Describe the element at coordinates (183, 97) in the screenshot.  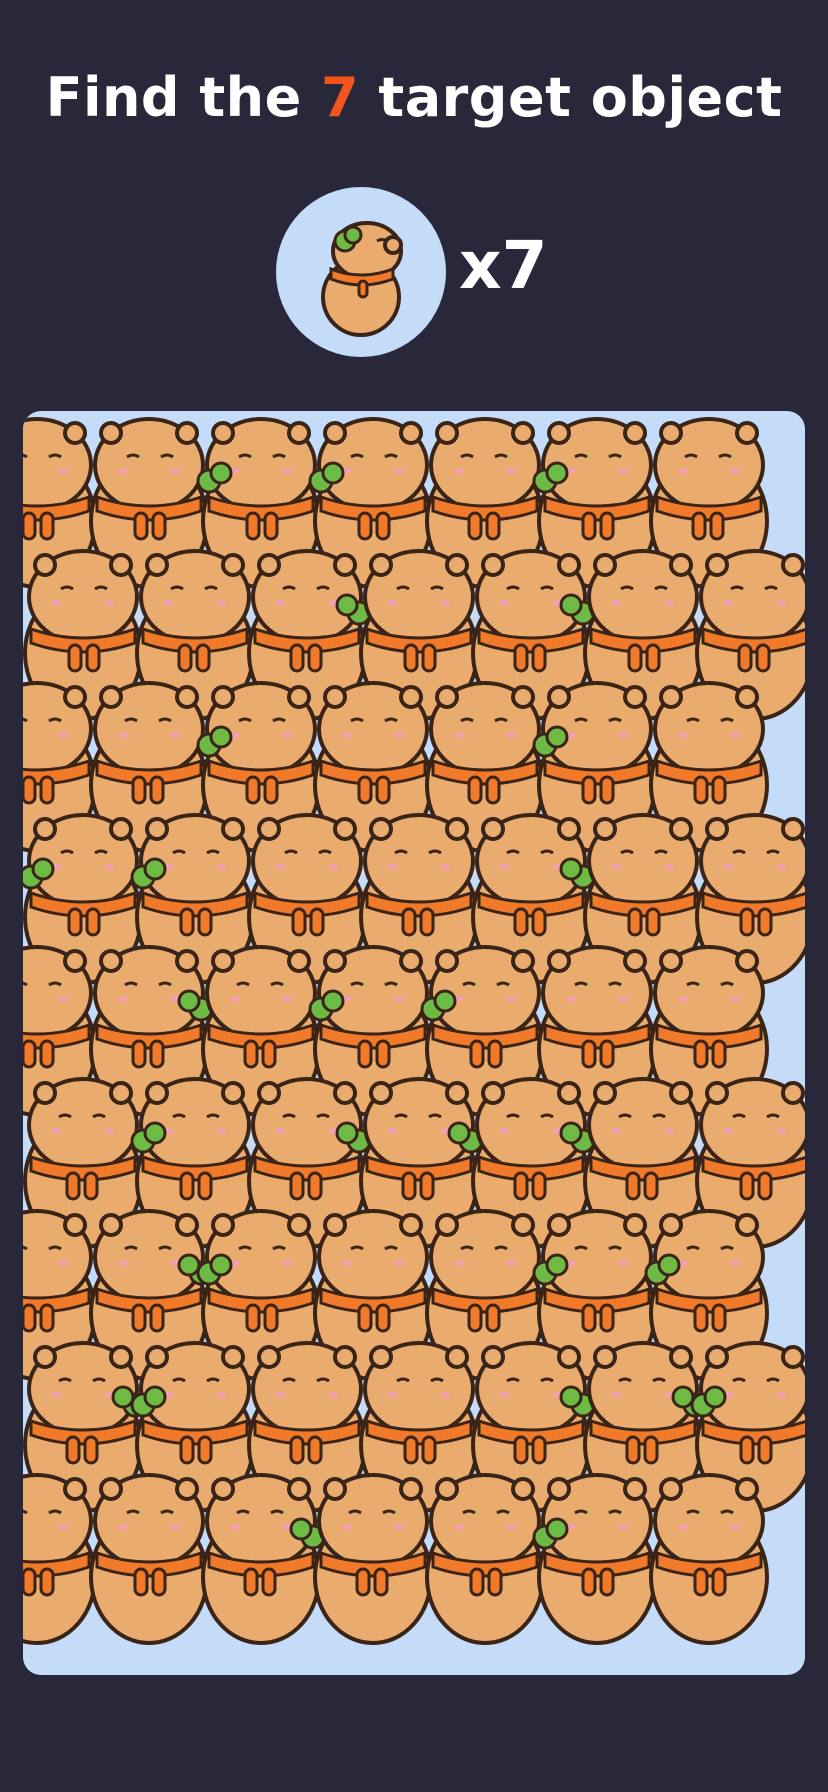
I see `title-prefix: Find the` at that location.